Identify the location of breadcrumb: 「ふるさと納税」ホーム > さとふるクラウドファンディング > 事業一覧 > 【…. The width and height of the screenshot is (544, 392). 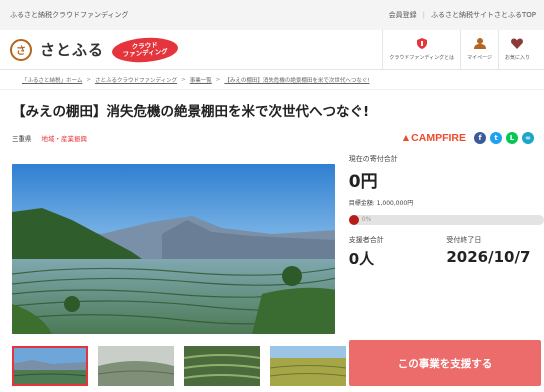
(272, 80).